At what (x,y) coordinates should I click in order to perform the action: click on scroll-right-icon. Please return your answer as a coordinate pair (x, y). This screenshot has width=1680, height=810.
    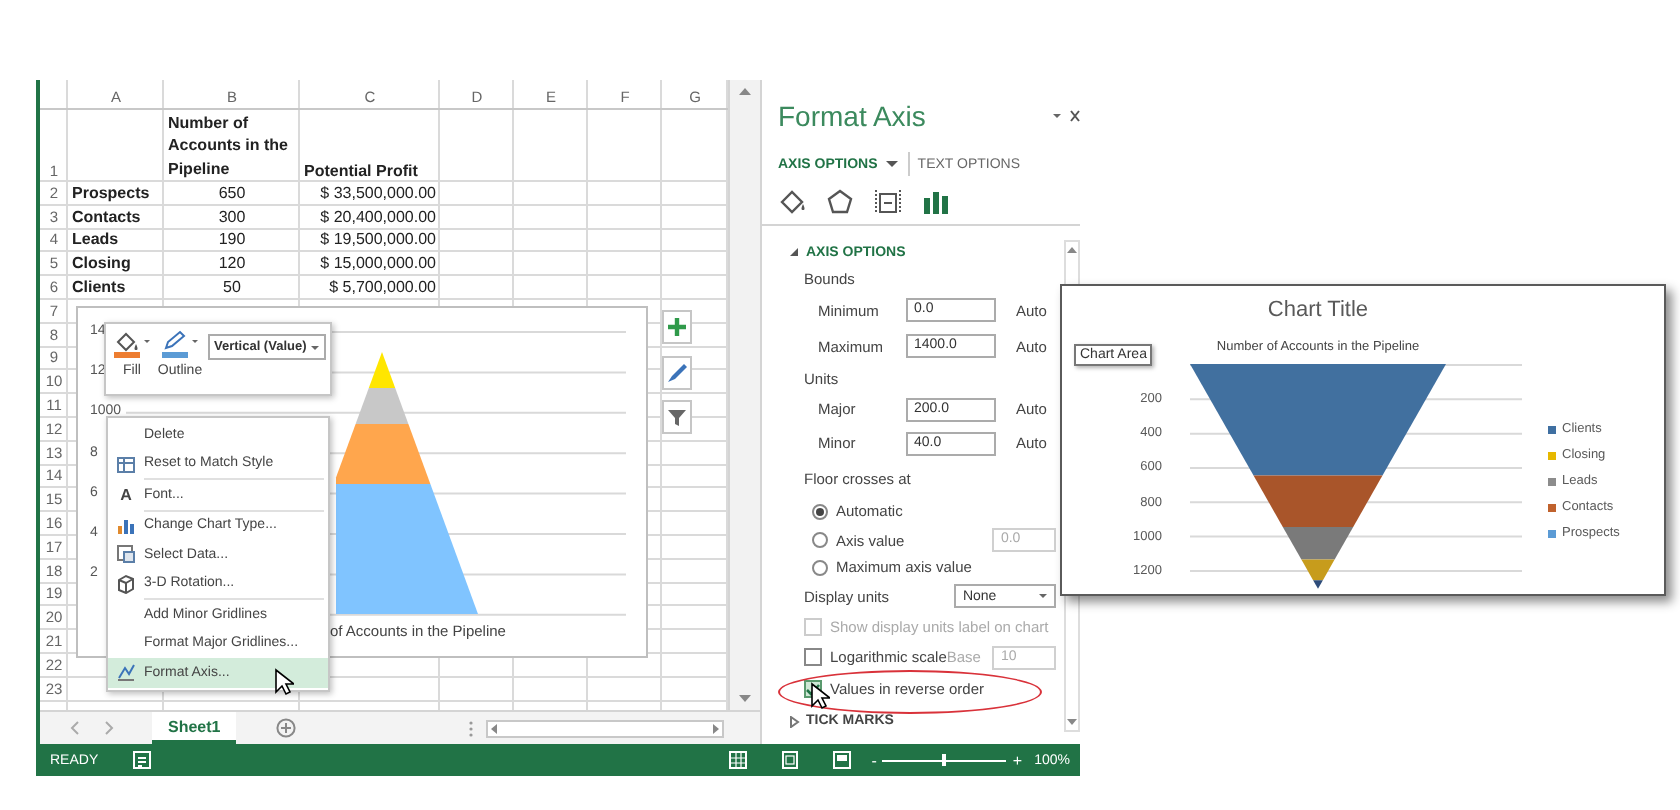
    Looking at the image, I should click on (716, 728).